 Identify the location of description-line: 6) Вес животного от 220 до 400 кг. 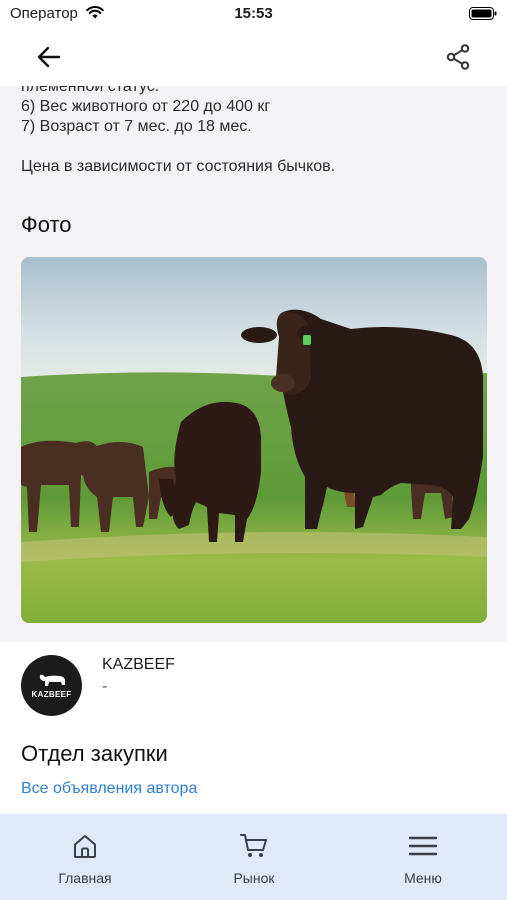
(146, 106).